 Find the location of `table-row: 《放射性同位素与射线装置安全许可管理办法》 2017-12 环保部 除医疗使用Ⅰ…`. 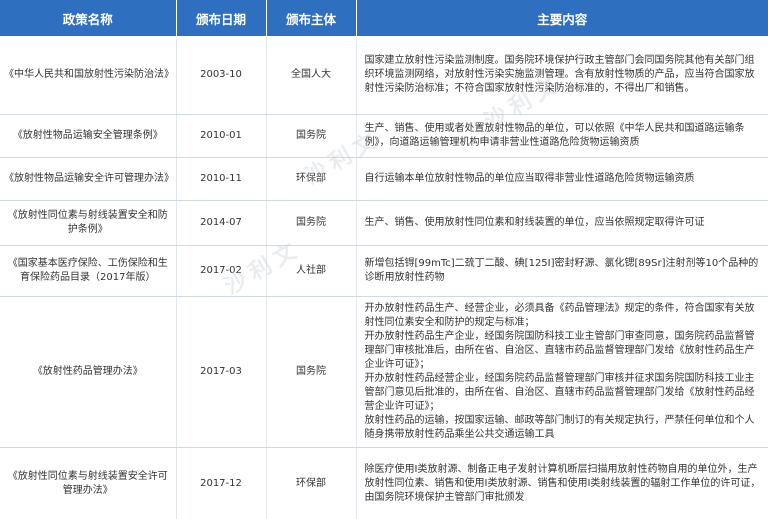

table-row: 《放射性同位素与射线装置安全许可管理办法》 2017-12 环保部 除医疗使用Ⅰ… is located at coordinates (384, 483).